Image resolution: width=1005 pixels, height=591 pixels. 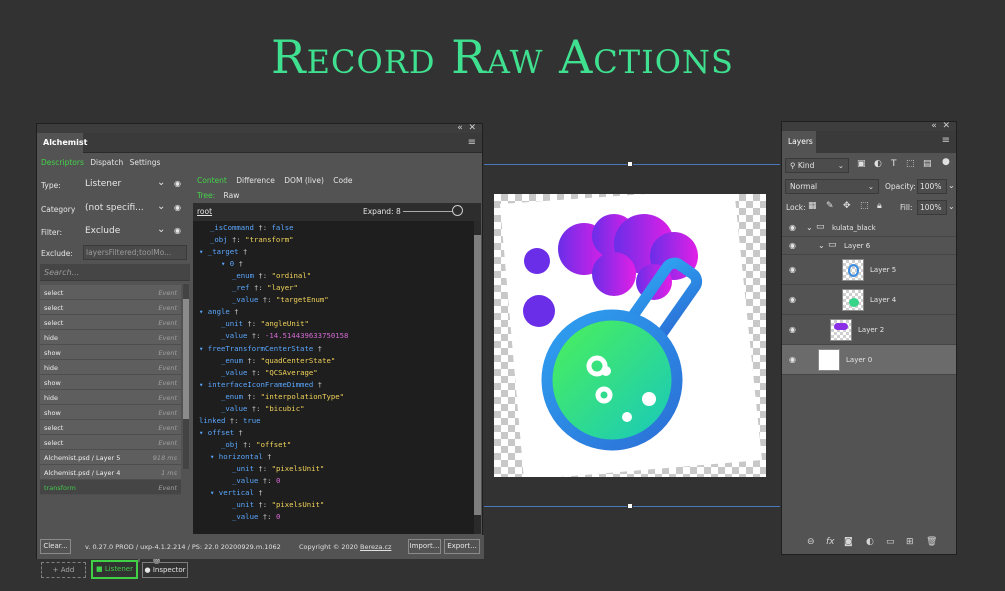 What do you see at coordinates (206, 195) in the screenshot?
I see `tree-toggle: Tree:` at bounding box center [206, 195].